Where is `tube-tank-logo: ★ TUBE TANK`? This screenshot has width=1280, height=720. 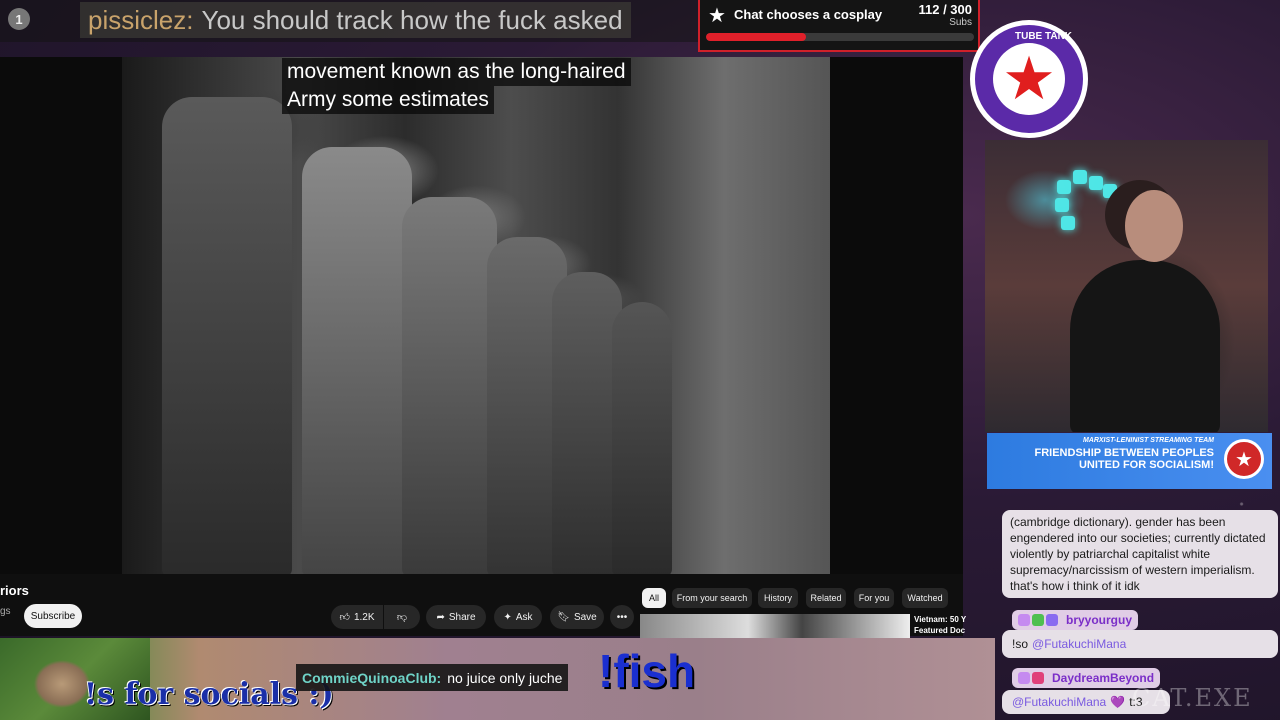 tube-tank-logo: ★ TUBE TANK is located at coordinates (1029, 79).